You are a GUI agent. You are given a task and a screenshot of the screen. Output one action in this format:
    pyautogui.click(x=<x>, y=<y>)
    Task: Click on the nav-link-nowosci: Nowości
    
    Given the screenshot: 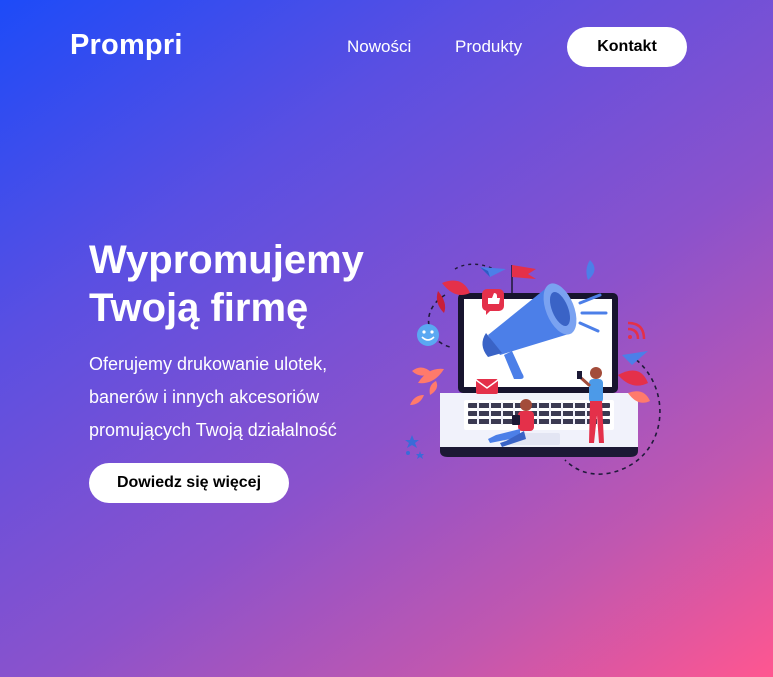 What is the action you would take?
    pyautogui.click(x=379, y=47)
    